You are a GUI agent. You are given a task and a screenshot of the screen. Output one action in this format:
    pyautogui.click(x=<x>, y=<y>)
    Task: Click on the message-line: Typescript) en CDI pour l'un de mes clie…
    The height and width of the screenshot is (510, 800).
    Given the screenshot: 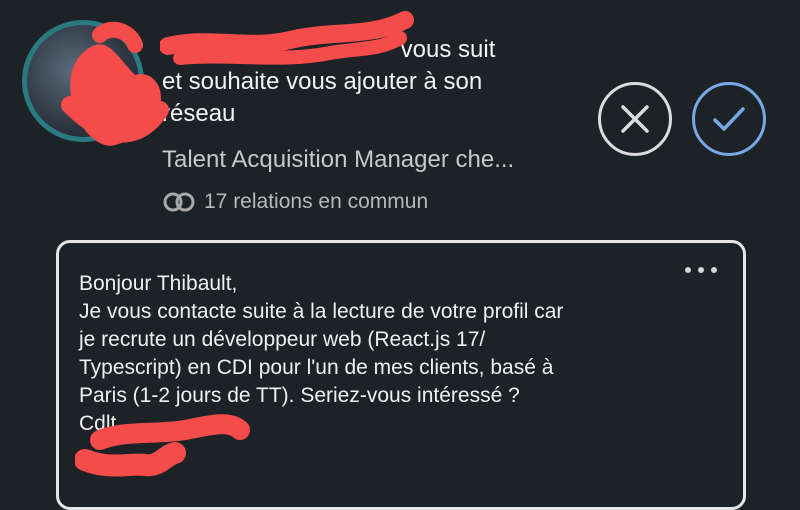 What is the action you would take?
    pyautogui.click(x=316, y=367)
    